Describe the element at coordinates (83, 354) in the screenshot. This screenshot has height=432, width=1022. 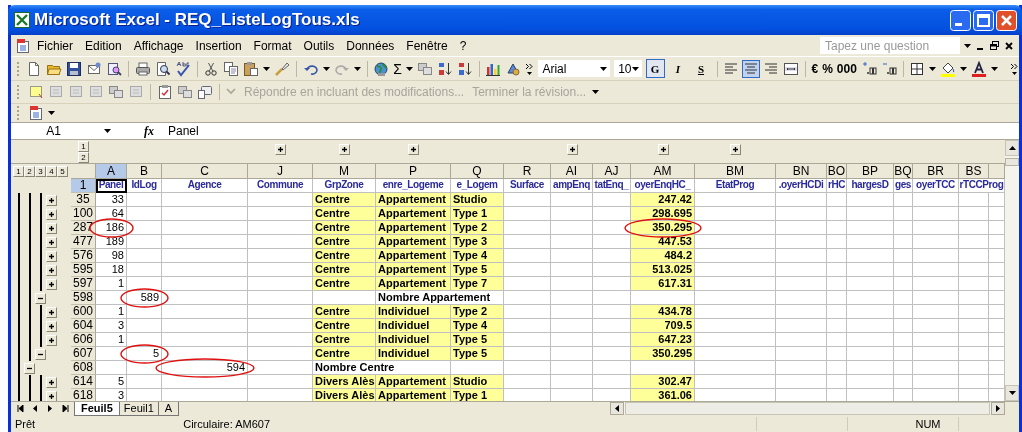
I see `row-header: 607` at that location.